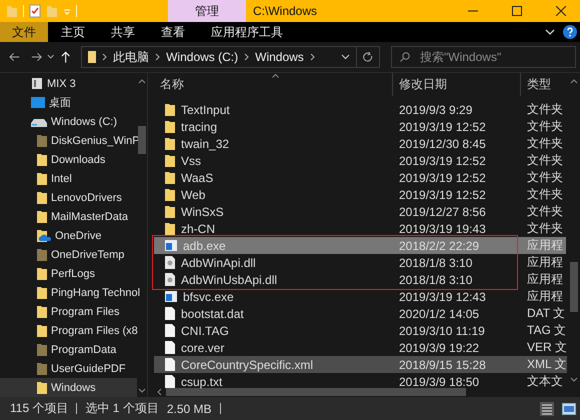 The height and width of the screenshot is (420, 580). Describe the element at coordinates (360, 143) in the screenshot. I see `file-row: twain_32 2019/12/30 8:45 文件夹` at that location.